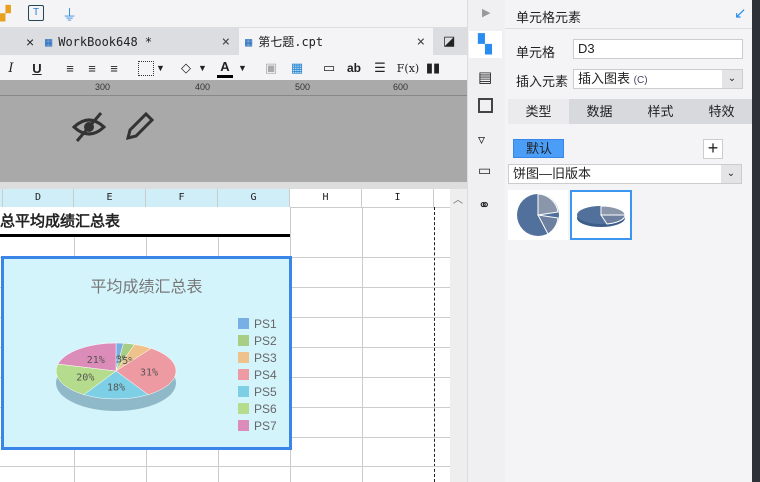 The image size is (760, 482). I want to click on border-settings-icon, so click(485, 105).